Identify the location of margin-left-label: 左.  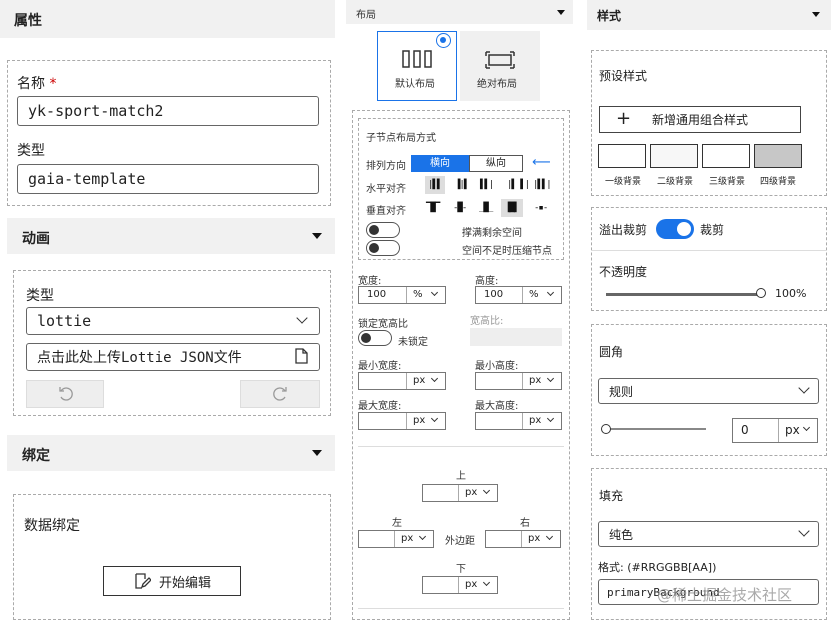
(397, 523).